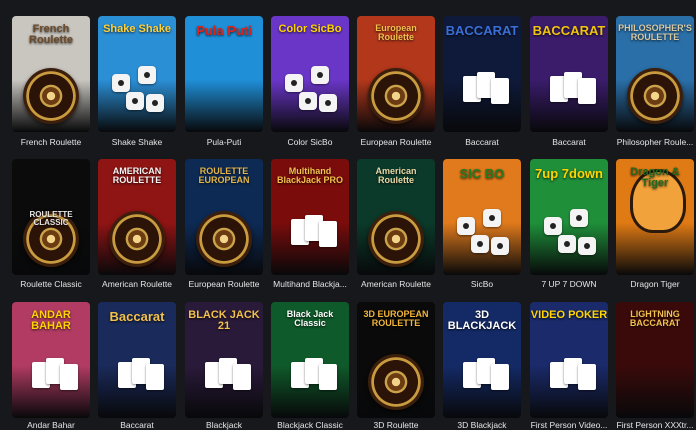  What do you see at coordinates (310, 217) in the screenshot?
I see `game-tile-multihand-blackjack: Multihand BlackJack PRO` at bounding box center [310, 217].